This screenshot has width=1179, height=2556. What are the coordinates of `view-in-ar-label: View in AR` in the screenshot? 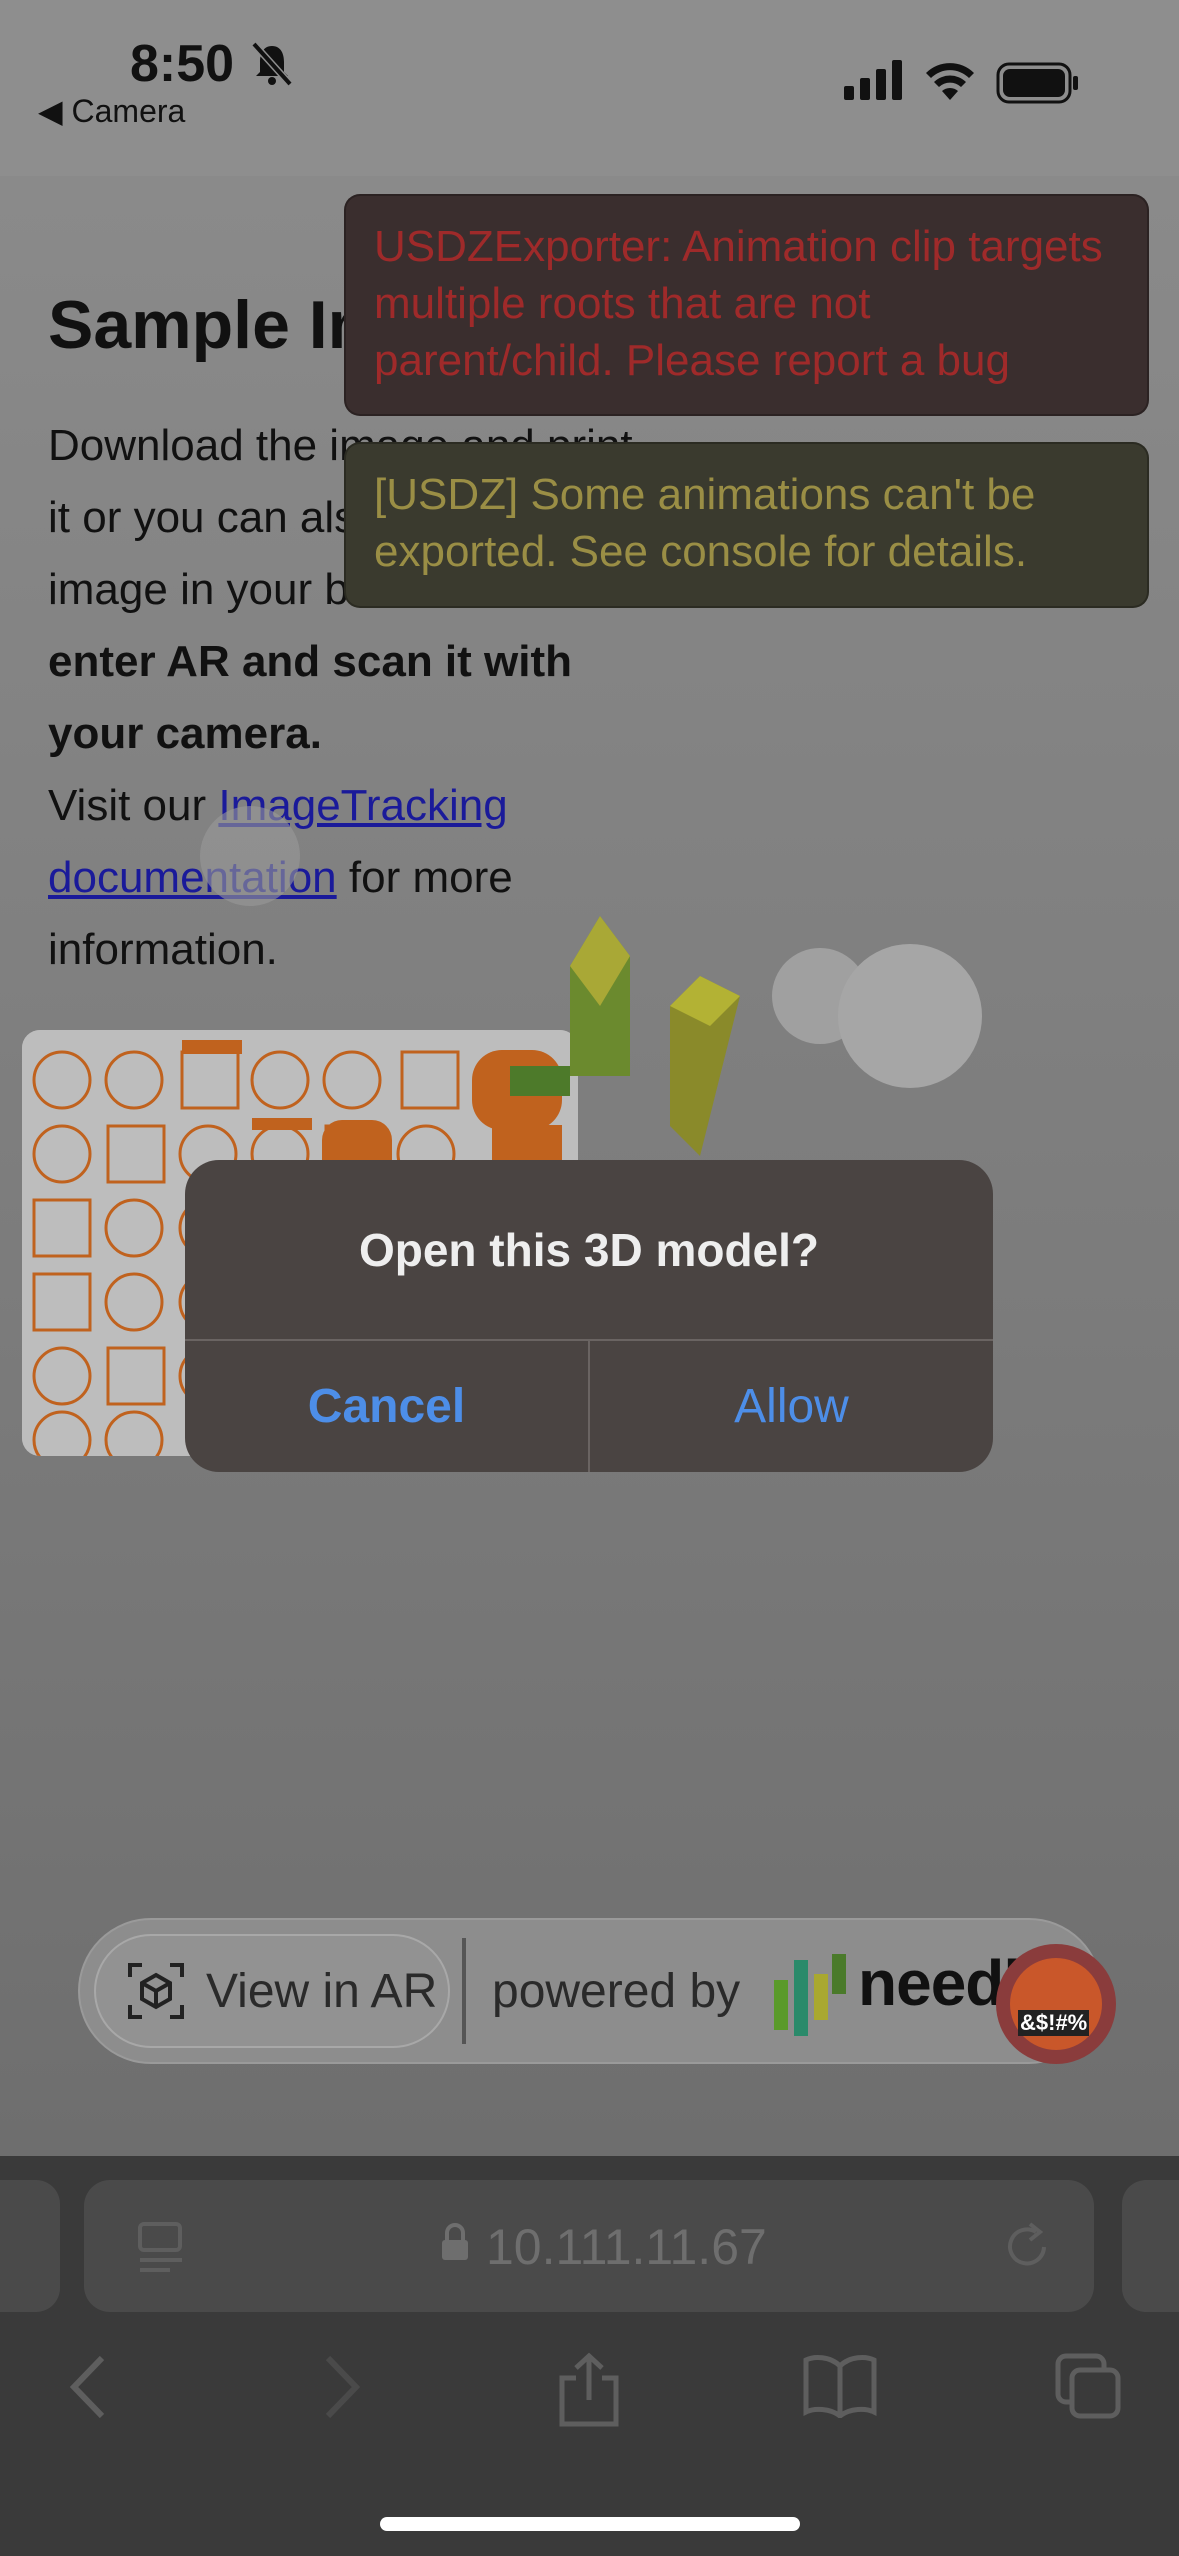 It's located at (322, 1991).